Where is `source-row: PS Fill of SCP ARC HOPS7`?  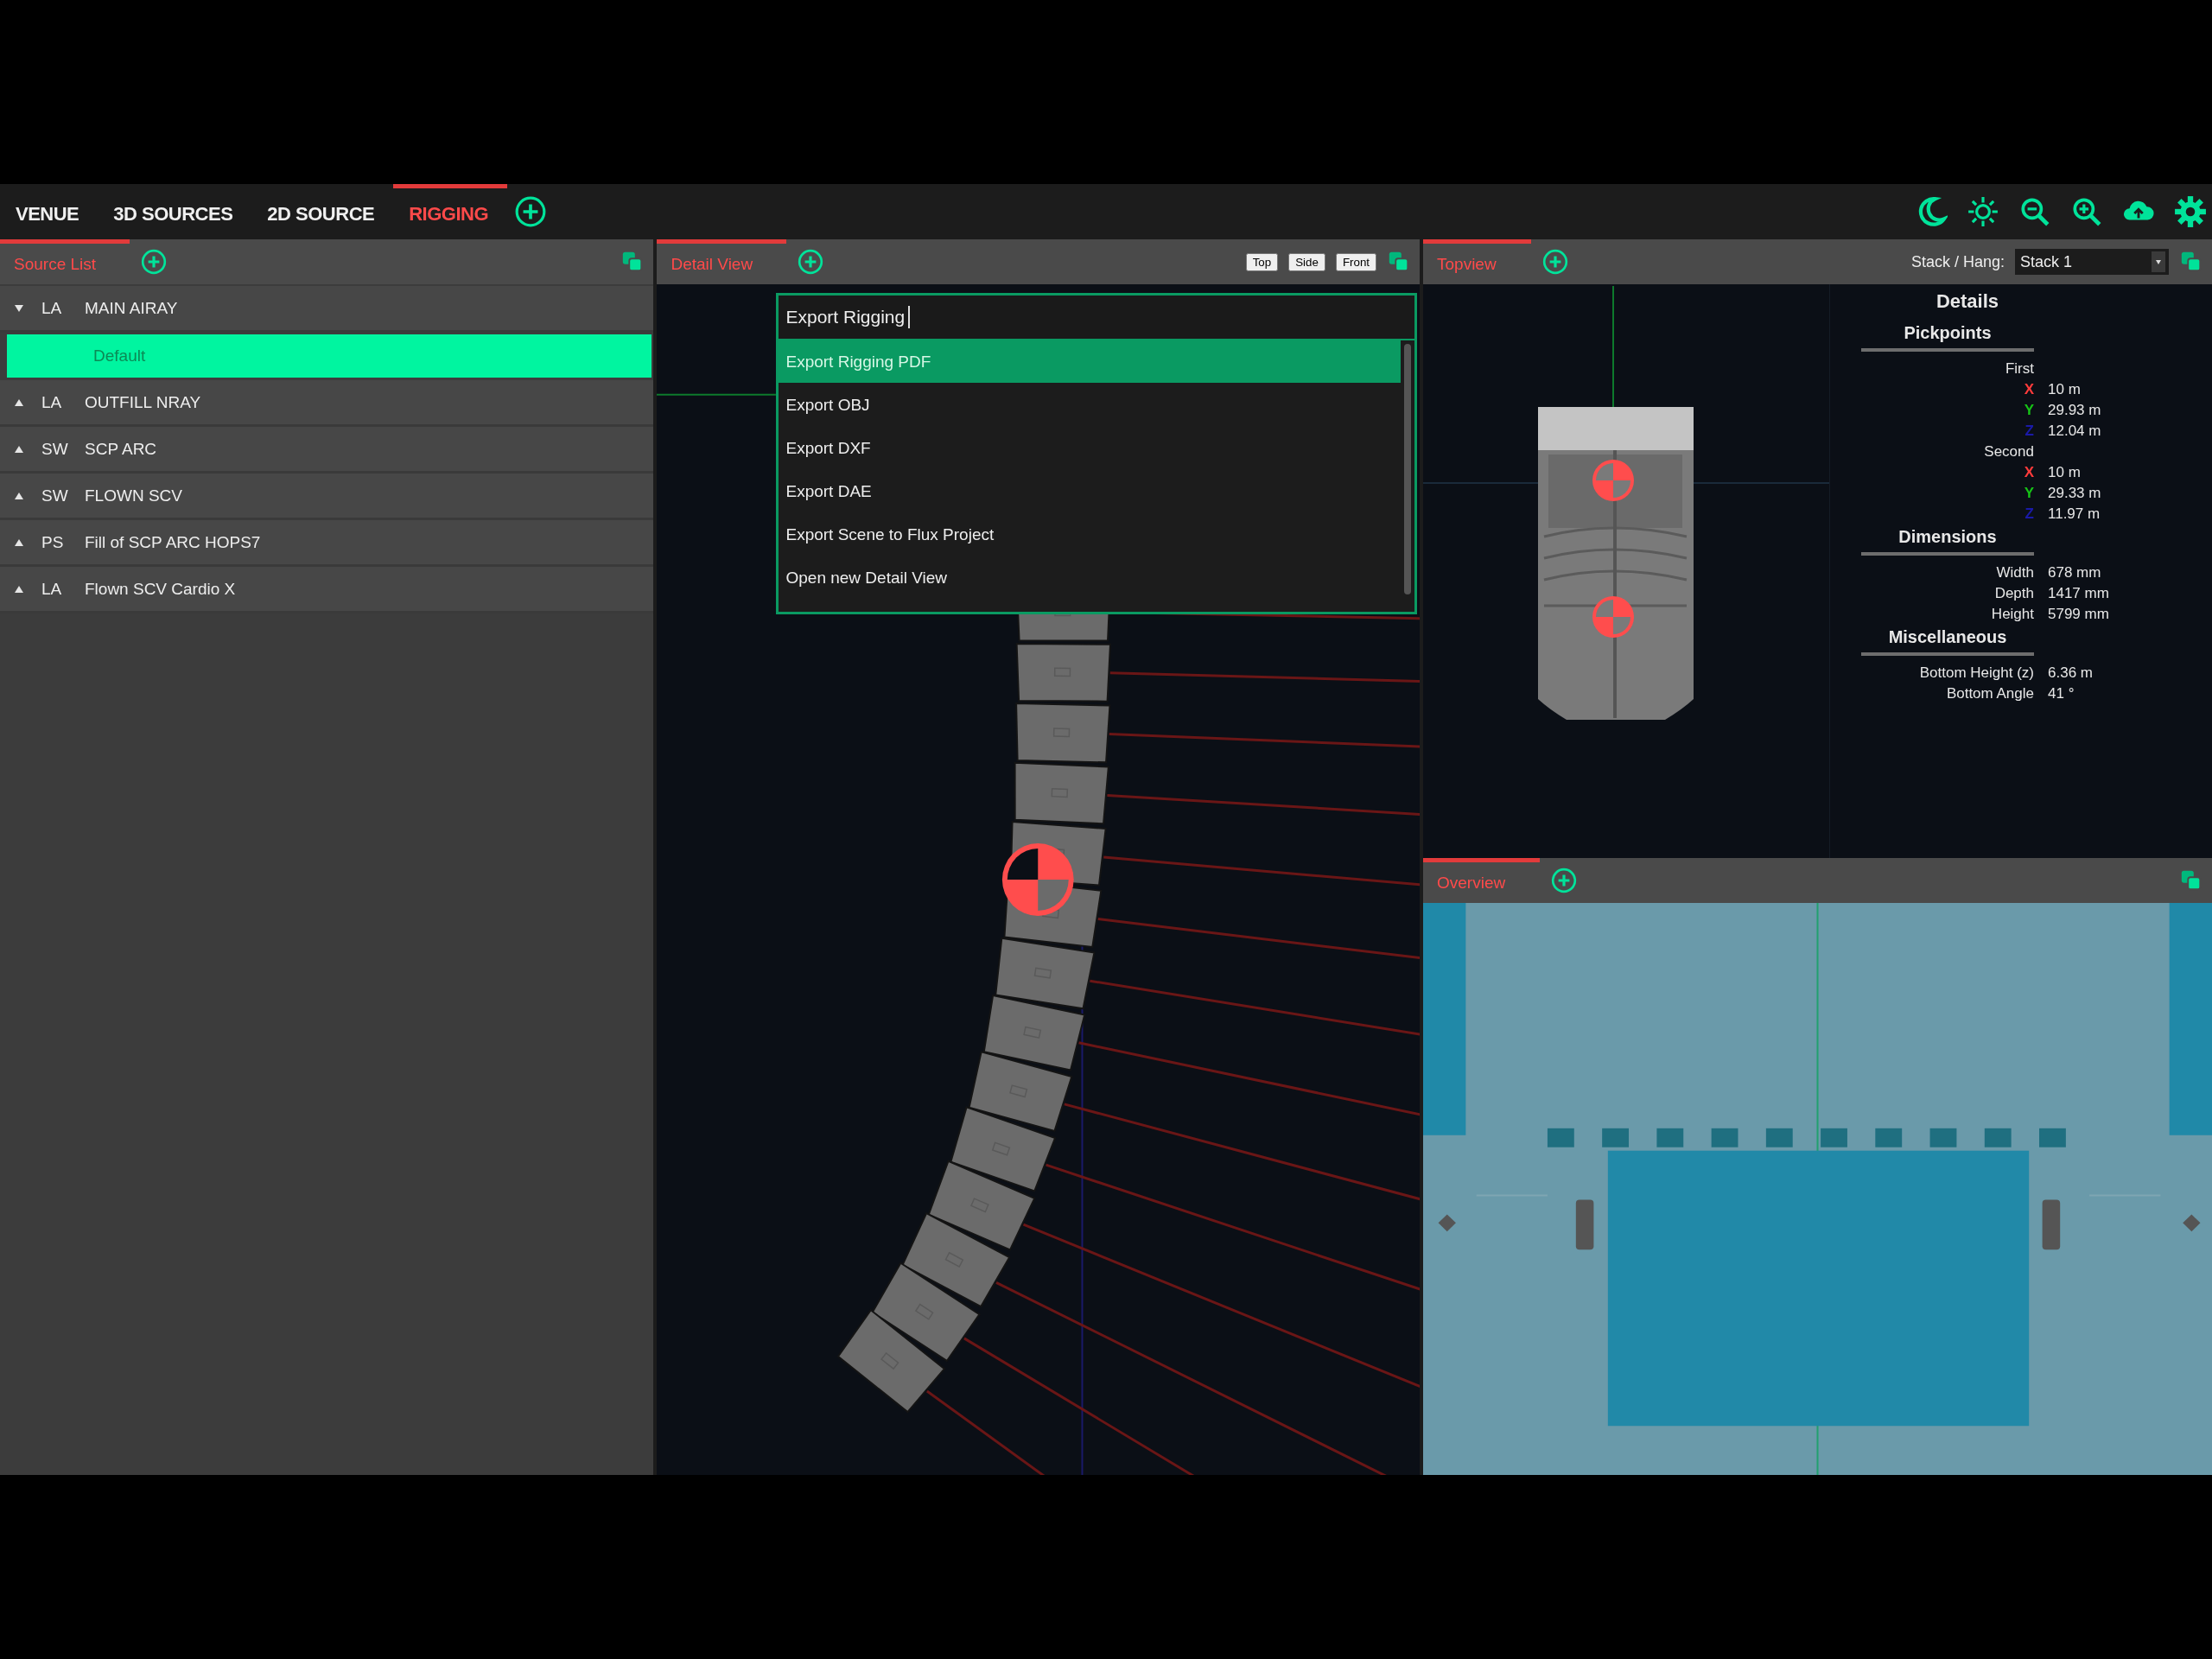
source-row: PS Fill of SCP ARC HOPS7 is located at coordinates (327, 543).